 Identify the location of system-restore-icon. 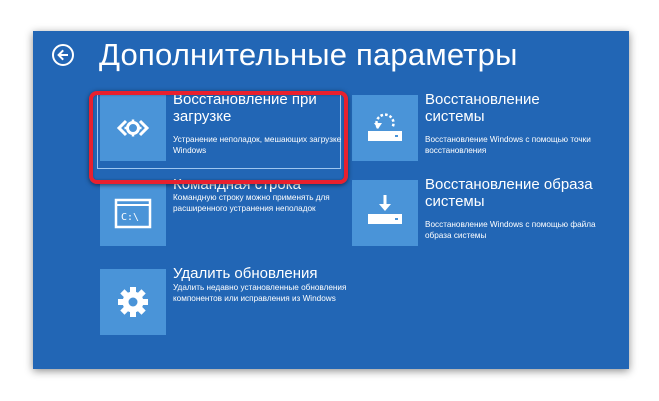
(385, 127).